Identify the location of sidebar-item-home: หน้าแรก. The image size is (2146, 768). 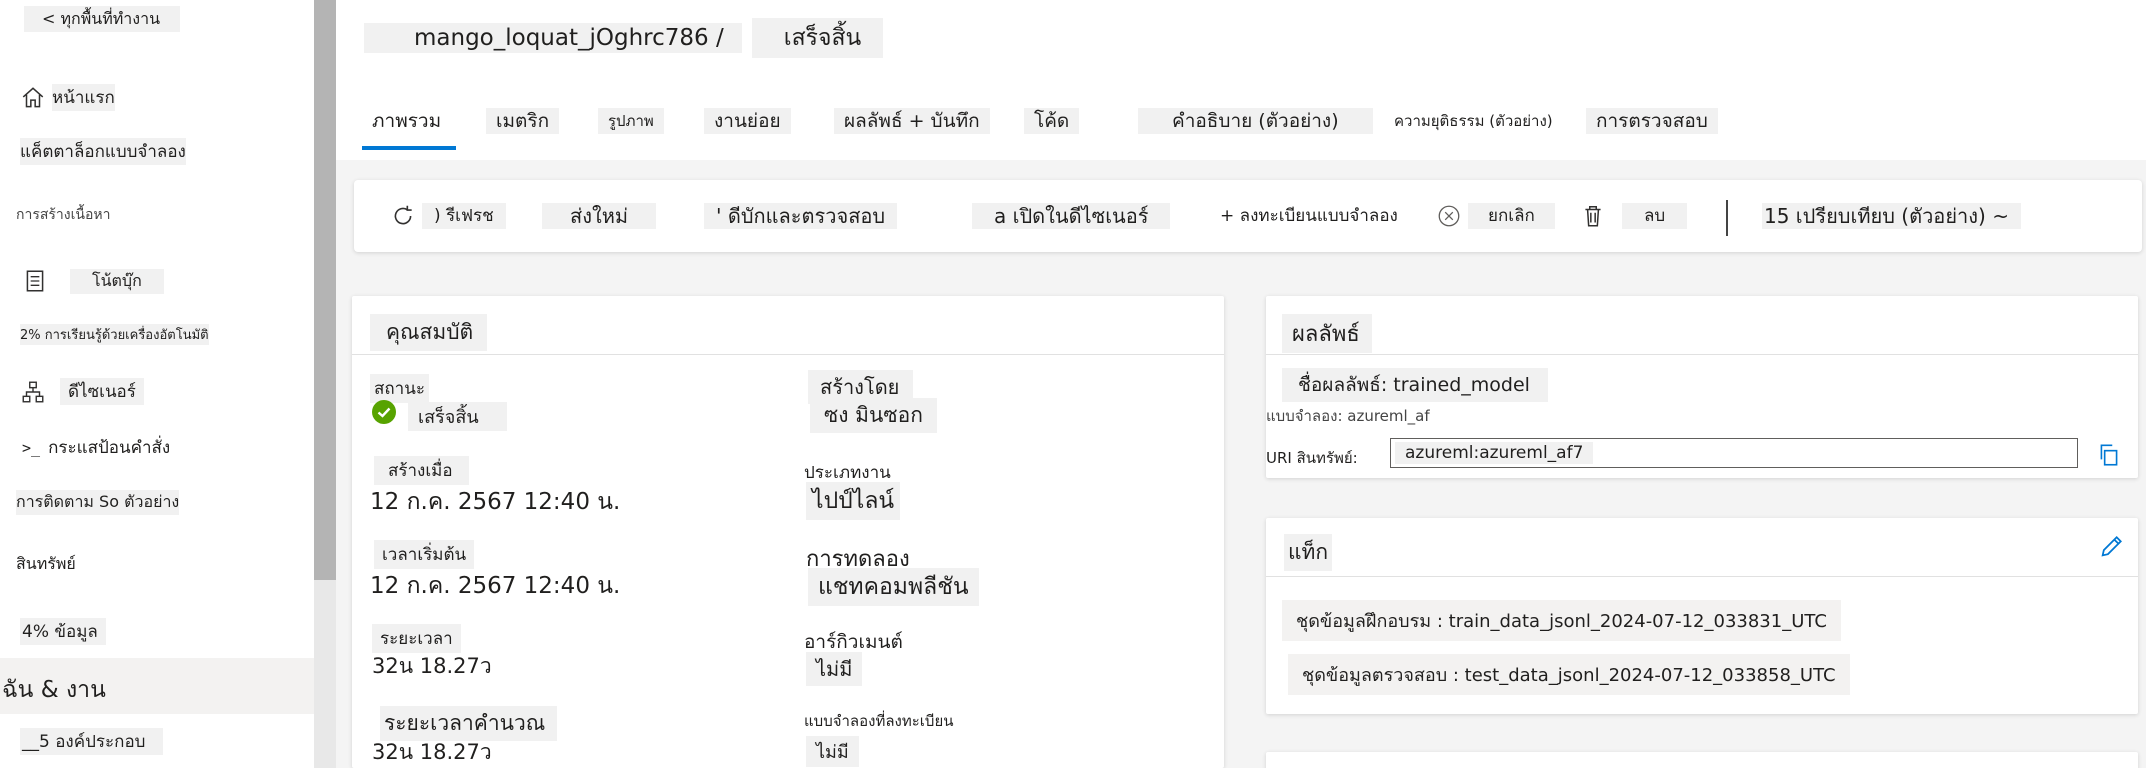
(67, 97).